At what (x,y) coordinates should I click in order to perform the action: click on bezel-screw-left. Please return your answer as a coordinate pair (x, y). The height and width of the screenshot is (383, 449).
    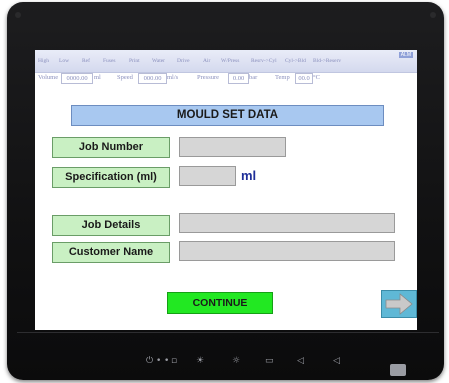
    Looking at the image, I should click on (18, 15).